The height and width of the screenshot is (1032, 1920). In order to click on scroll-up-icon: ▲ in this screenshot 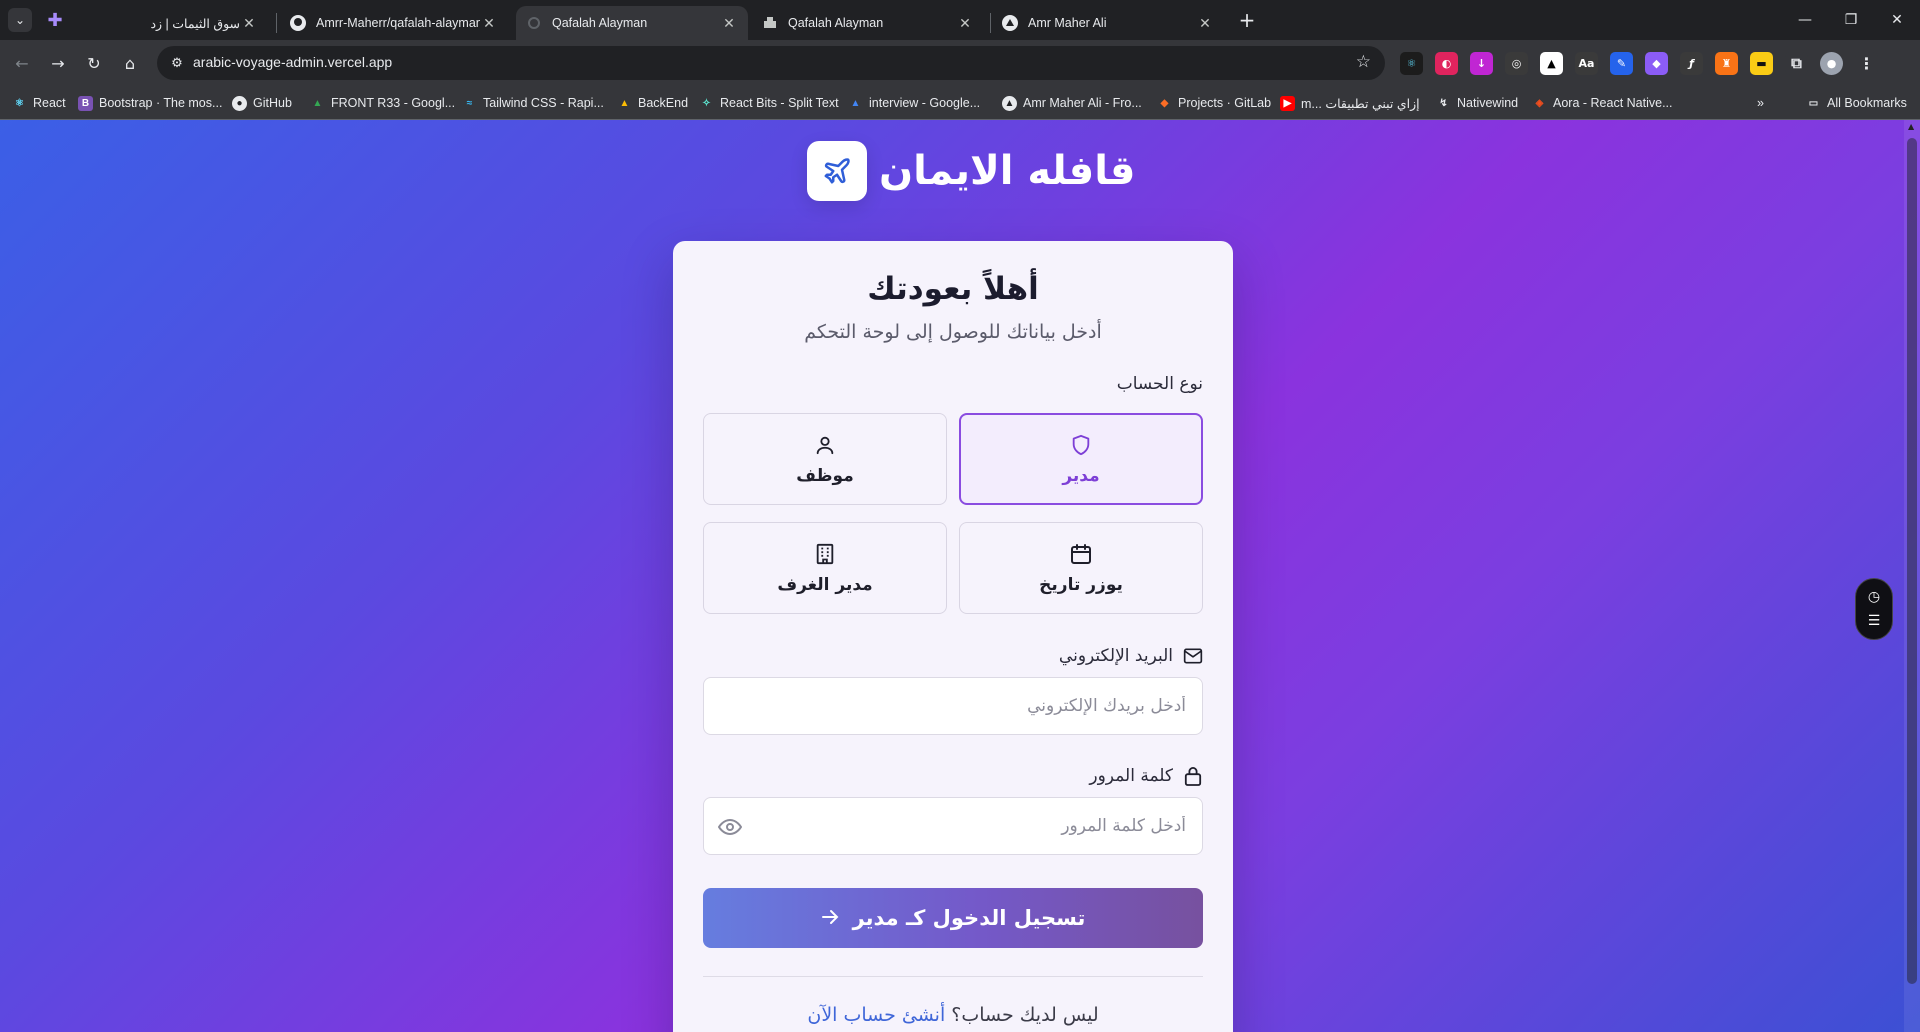, I will do `click(1912, 126)`.